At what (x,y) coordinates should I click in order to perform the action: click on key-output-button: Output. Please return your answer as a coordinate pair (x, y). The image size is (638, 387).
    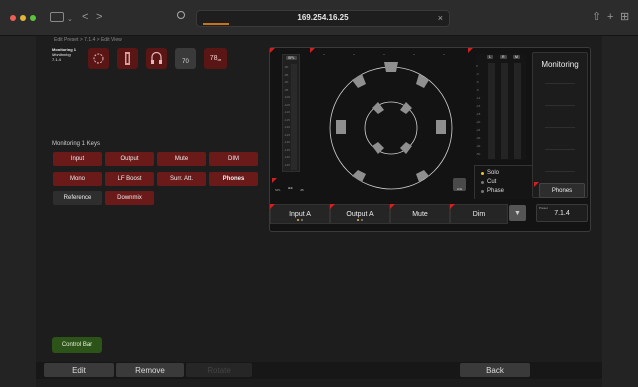
    Looking at the image, I should click on (129, 159).